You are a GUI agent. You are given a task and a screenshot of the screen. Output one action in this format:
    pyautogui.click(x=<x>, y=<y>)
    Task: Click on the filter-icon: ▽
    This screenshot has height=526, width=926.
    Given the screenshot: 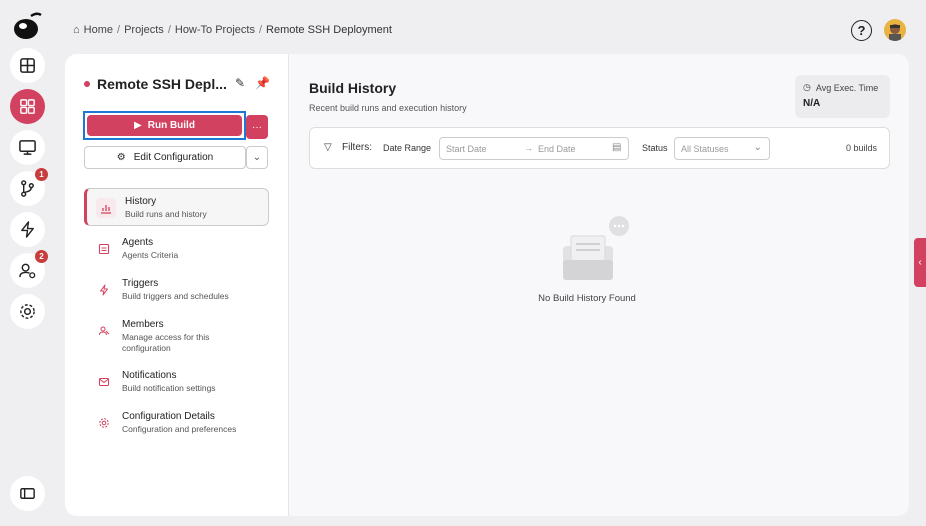 What is the action you would take?
    pyautogui.click(x=328, y=147)
    